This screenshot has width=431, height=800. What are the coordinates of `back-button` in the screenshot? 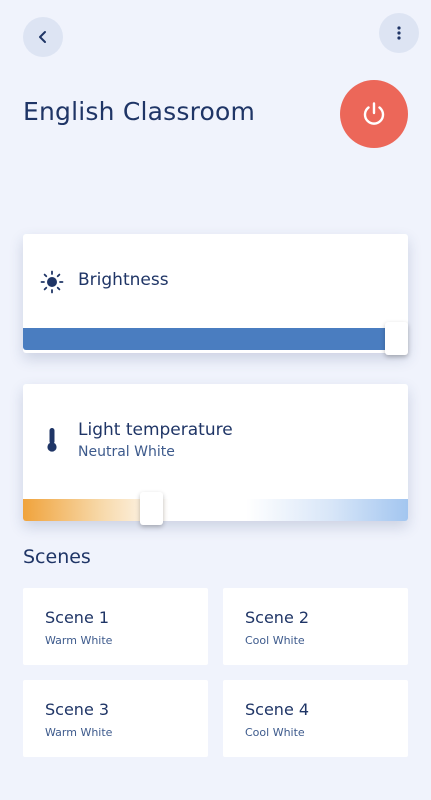 It's located at (43, 37).